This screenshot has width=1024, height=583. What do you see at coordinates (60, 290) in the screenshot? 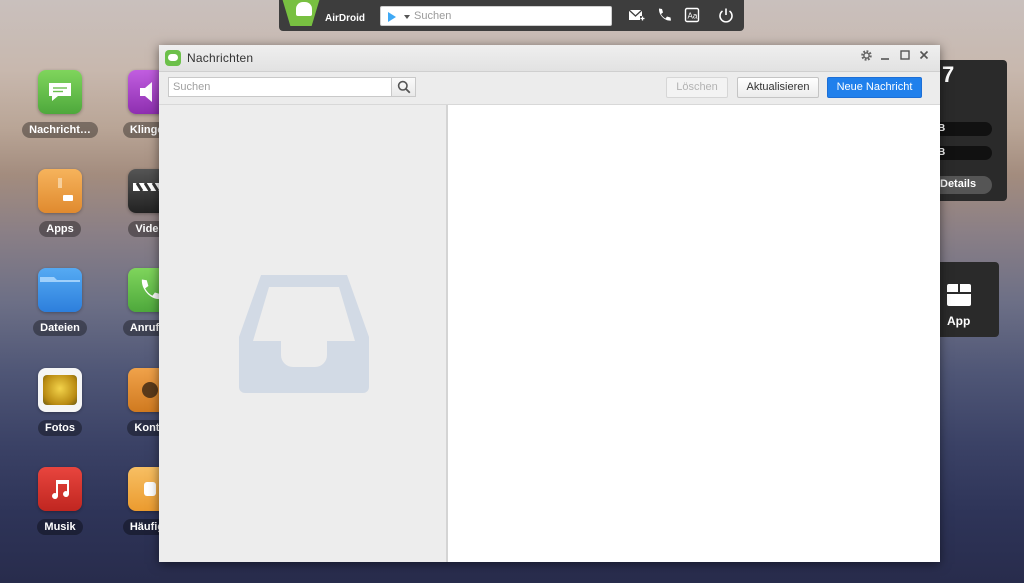
I see `folder-icon` at bounding box center [60, 290].